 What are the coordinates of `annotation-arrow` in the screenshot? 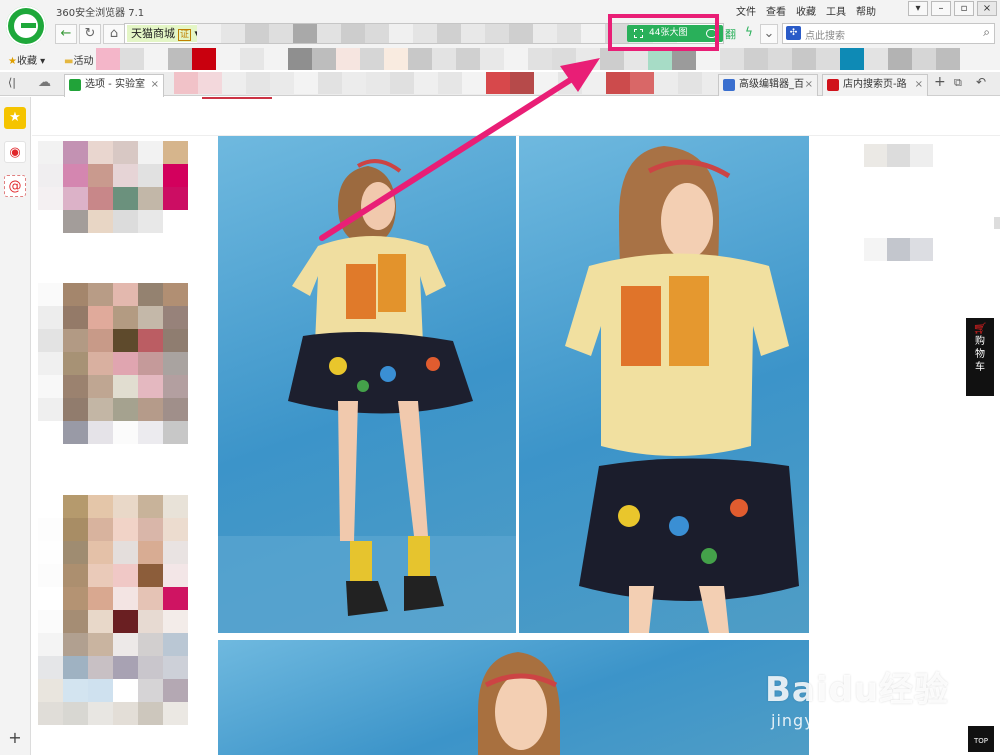 It's located at (459, 149).